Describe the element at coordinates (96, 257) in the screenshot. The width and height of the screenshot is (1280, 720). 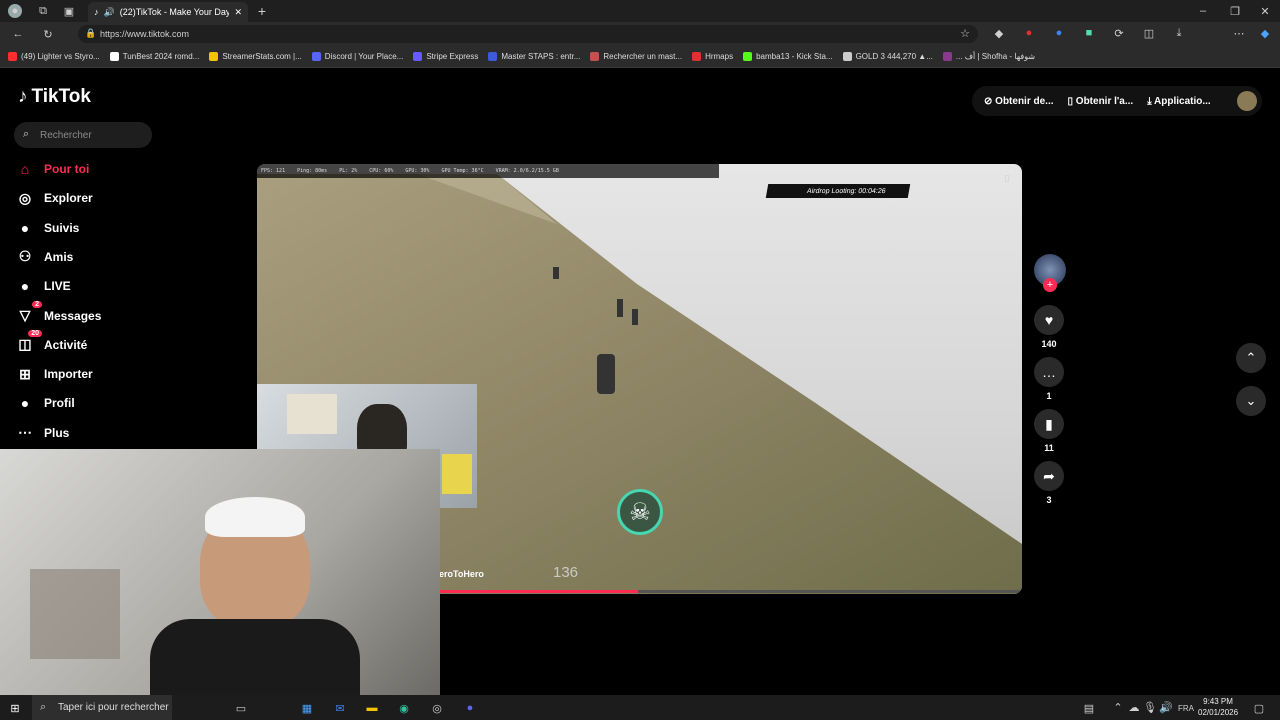
I see `nav-item-amis: ⚇ Amis` at that location.